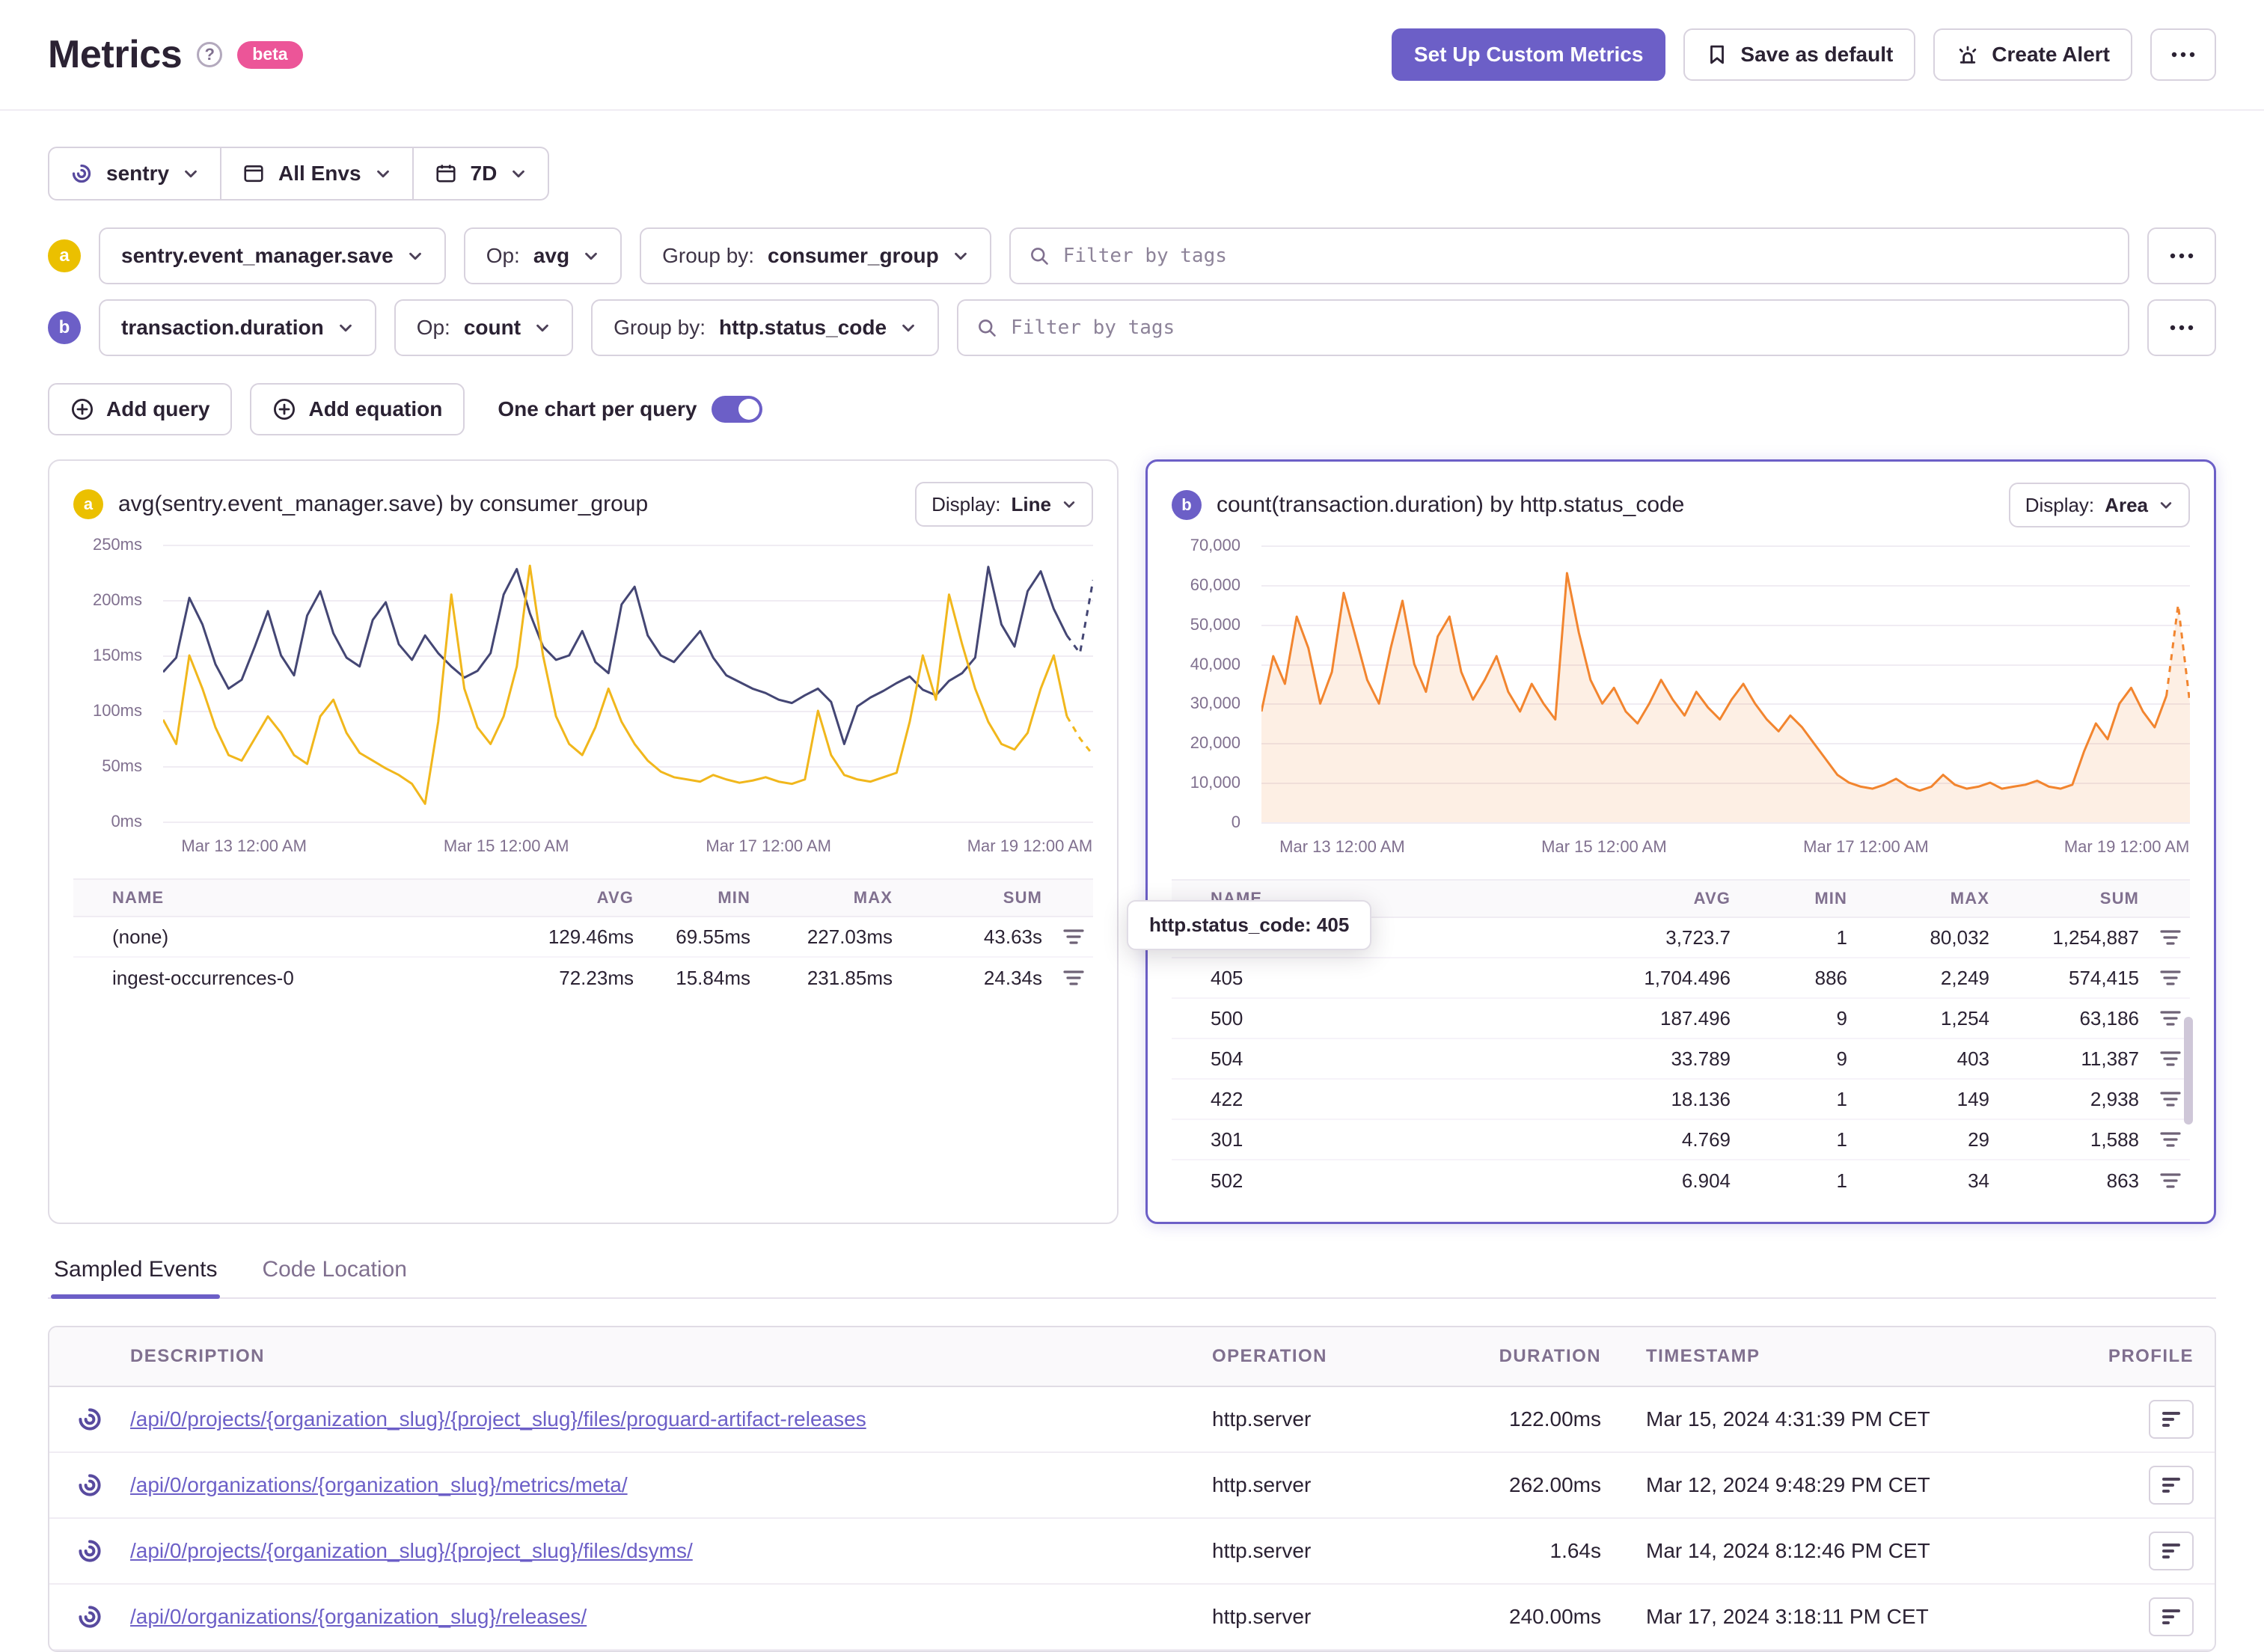 The image size is (2264, 1652). I want to click on group-by-a-value: consumer_group, so click(853, 255).